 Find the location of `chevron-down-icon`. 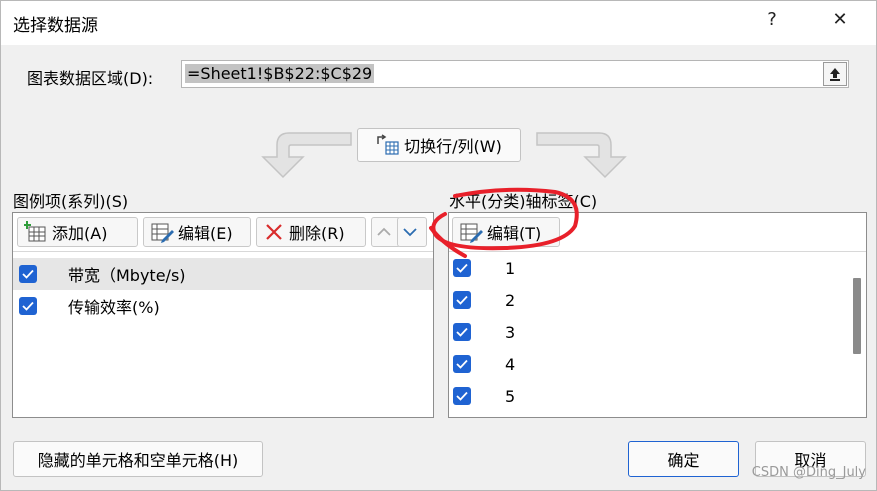

chevron-down-icon is located at coordinates (410, 232).